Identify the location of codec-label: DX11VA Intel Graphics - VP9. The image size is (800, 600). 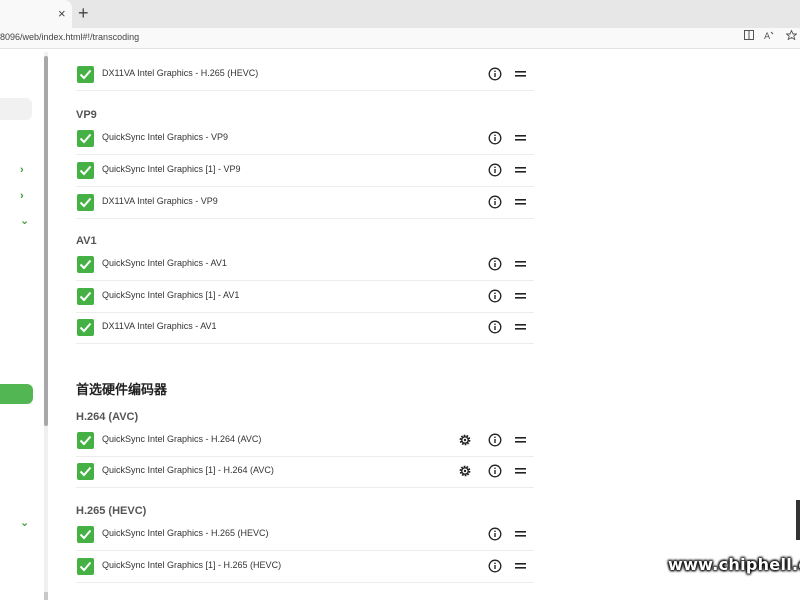
(160, 201).